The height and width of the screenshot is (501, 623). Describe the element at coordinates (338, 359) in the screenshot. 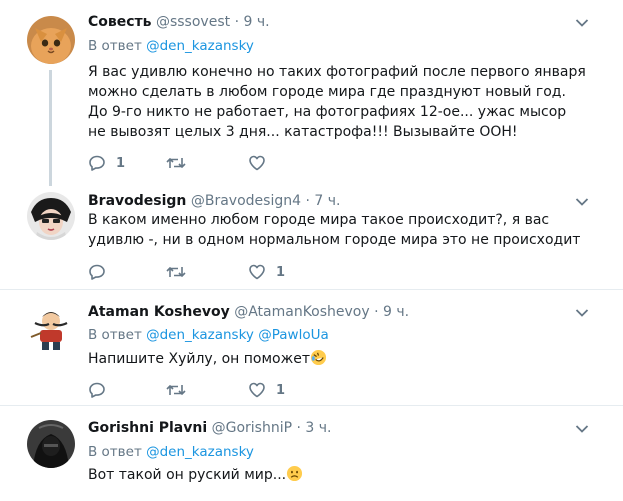

I see `tweet-text: Напишите Хуйлу, он поможет` at that location.